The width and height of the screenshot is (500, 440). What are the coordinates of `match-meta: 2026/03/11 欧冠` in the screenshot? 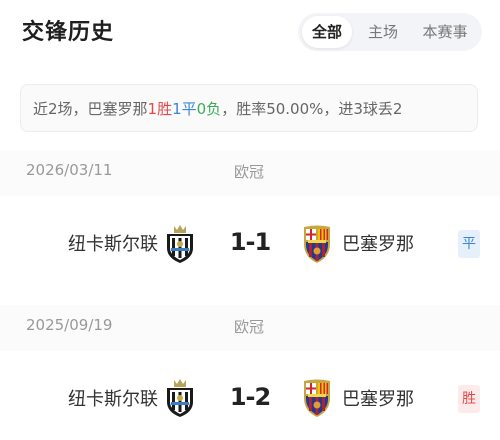 It's located at (250, 173).